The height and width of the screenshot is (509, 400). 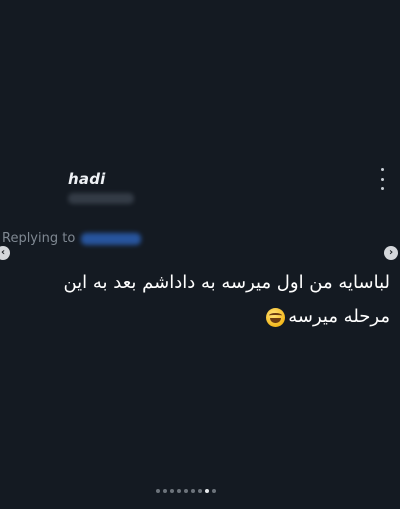 What do you see at coordinates (339, 316) in the screenshot?
I see `tweet-text-line-2-text: مرحله میرسه` at bounding box center [339, 316].